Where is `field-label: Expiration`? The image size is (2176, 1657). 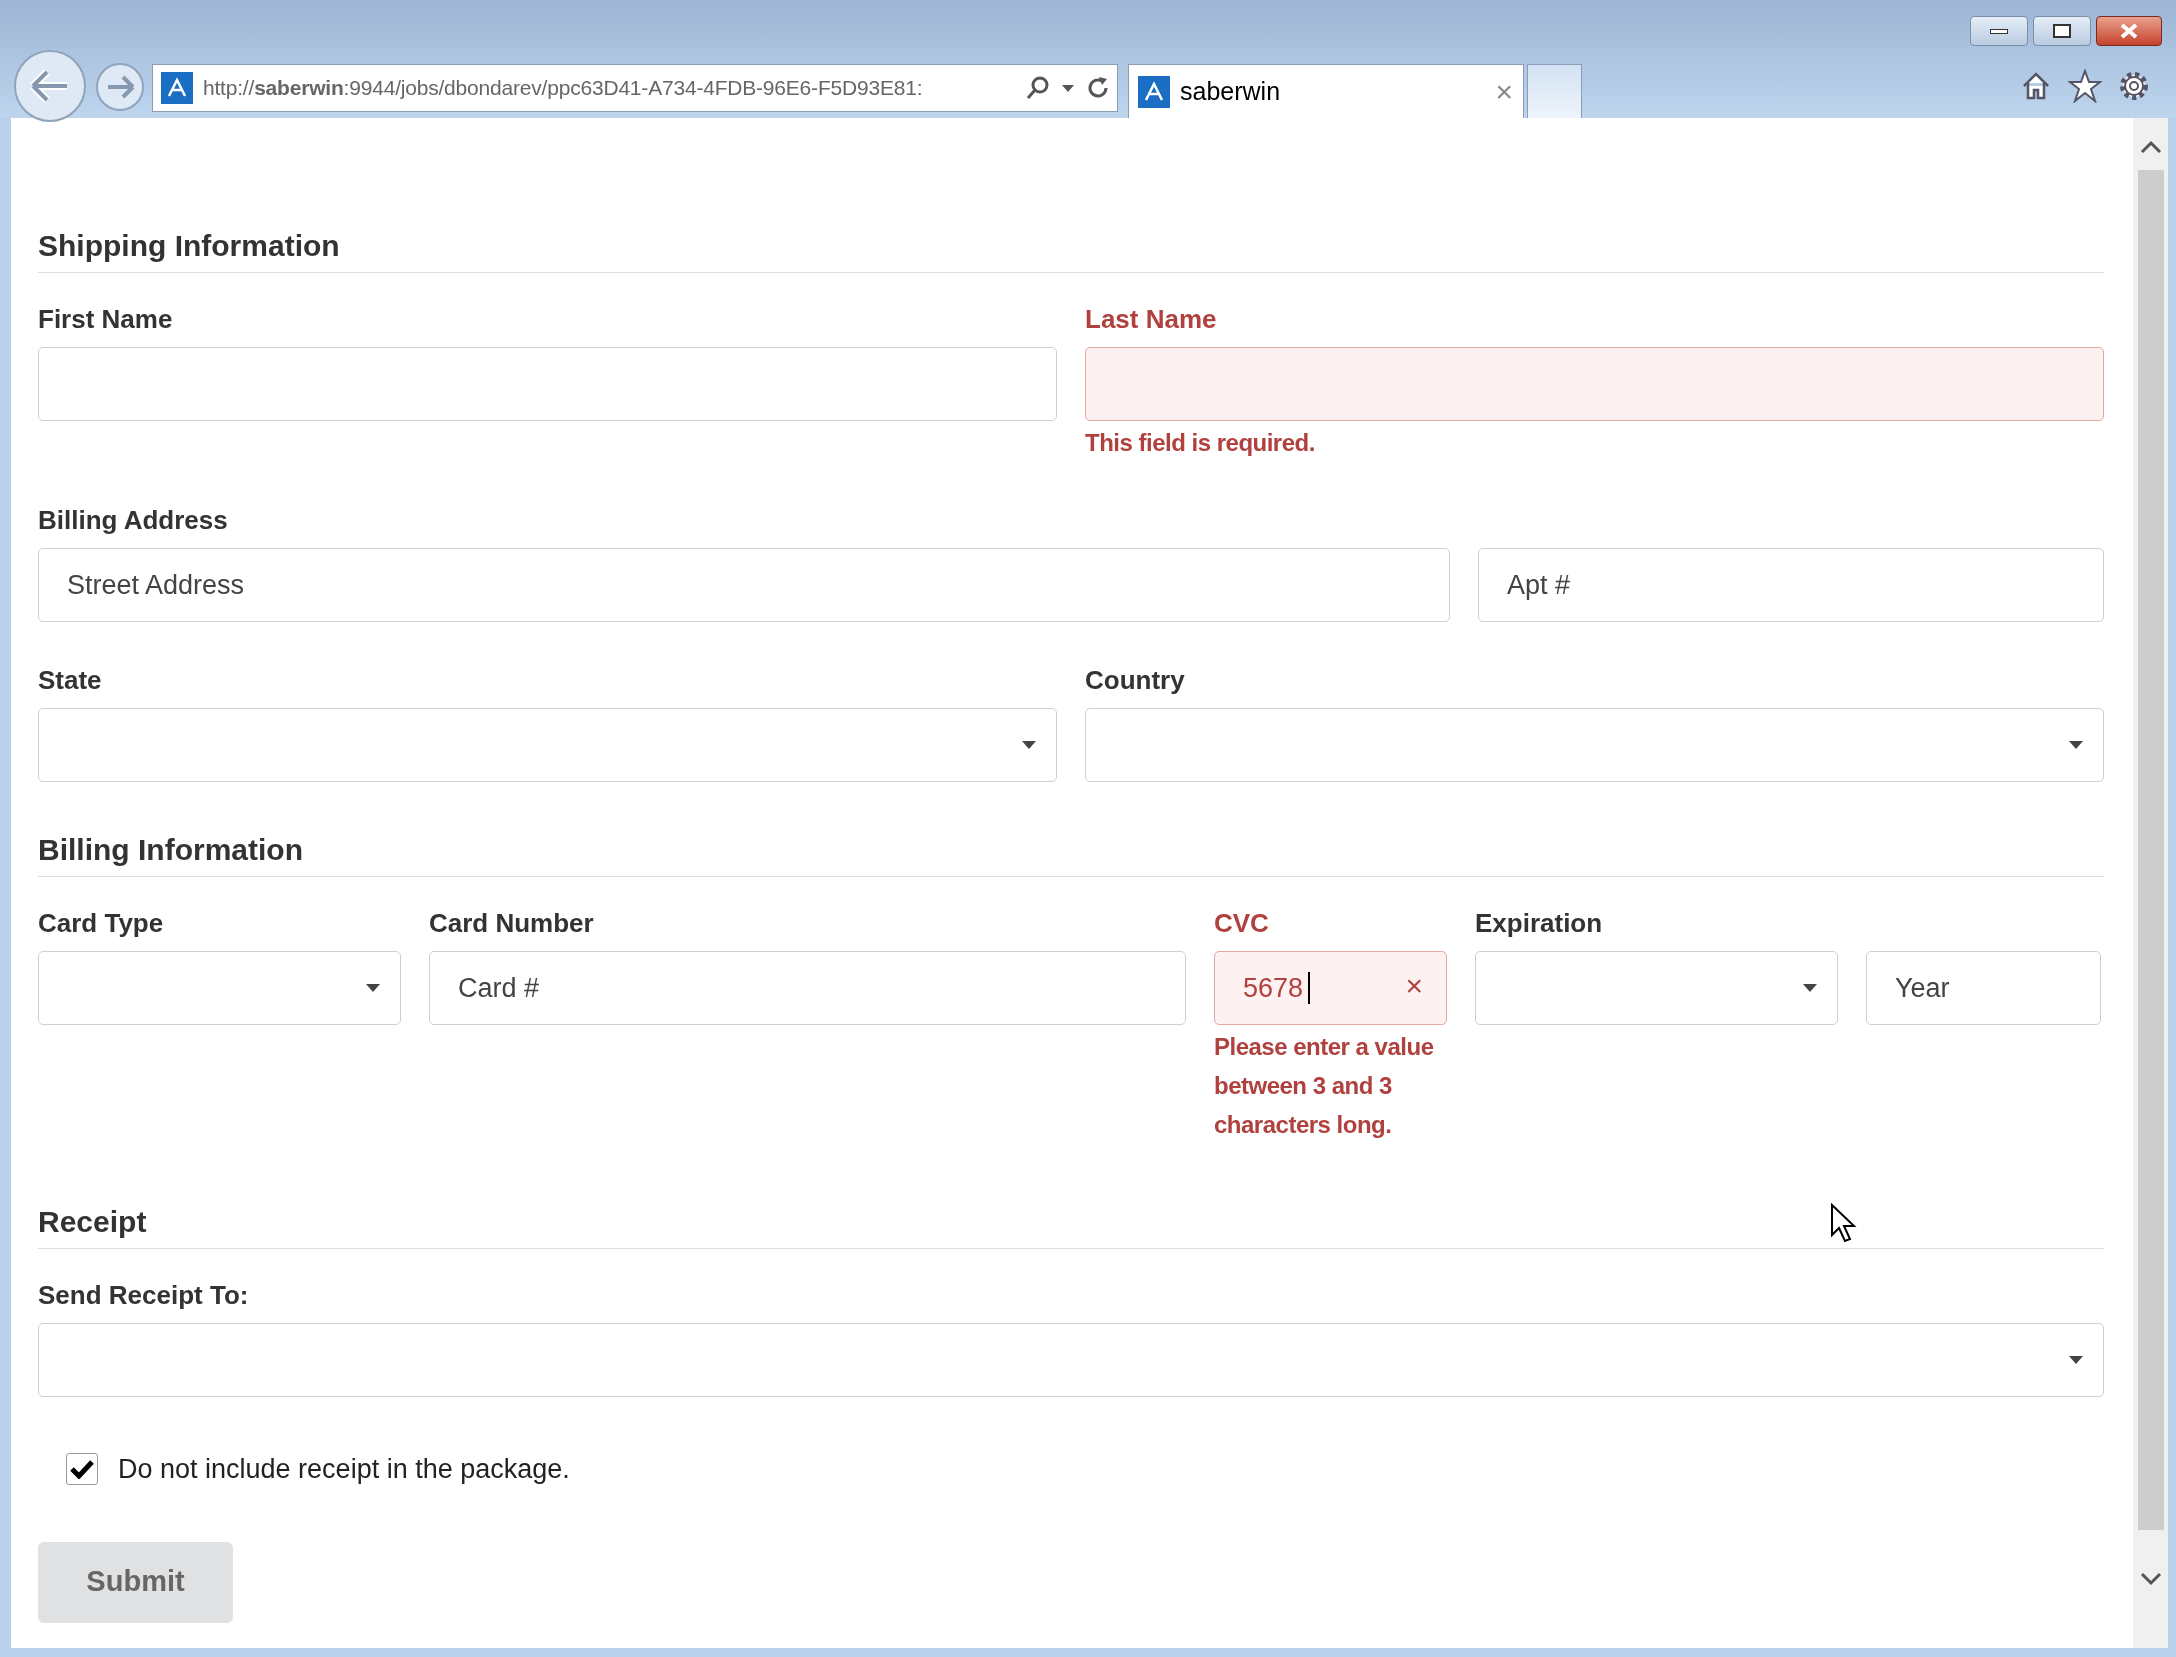 field-label: Expiration is located at coordinates (1539, 923).